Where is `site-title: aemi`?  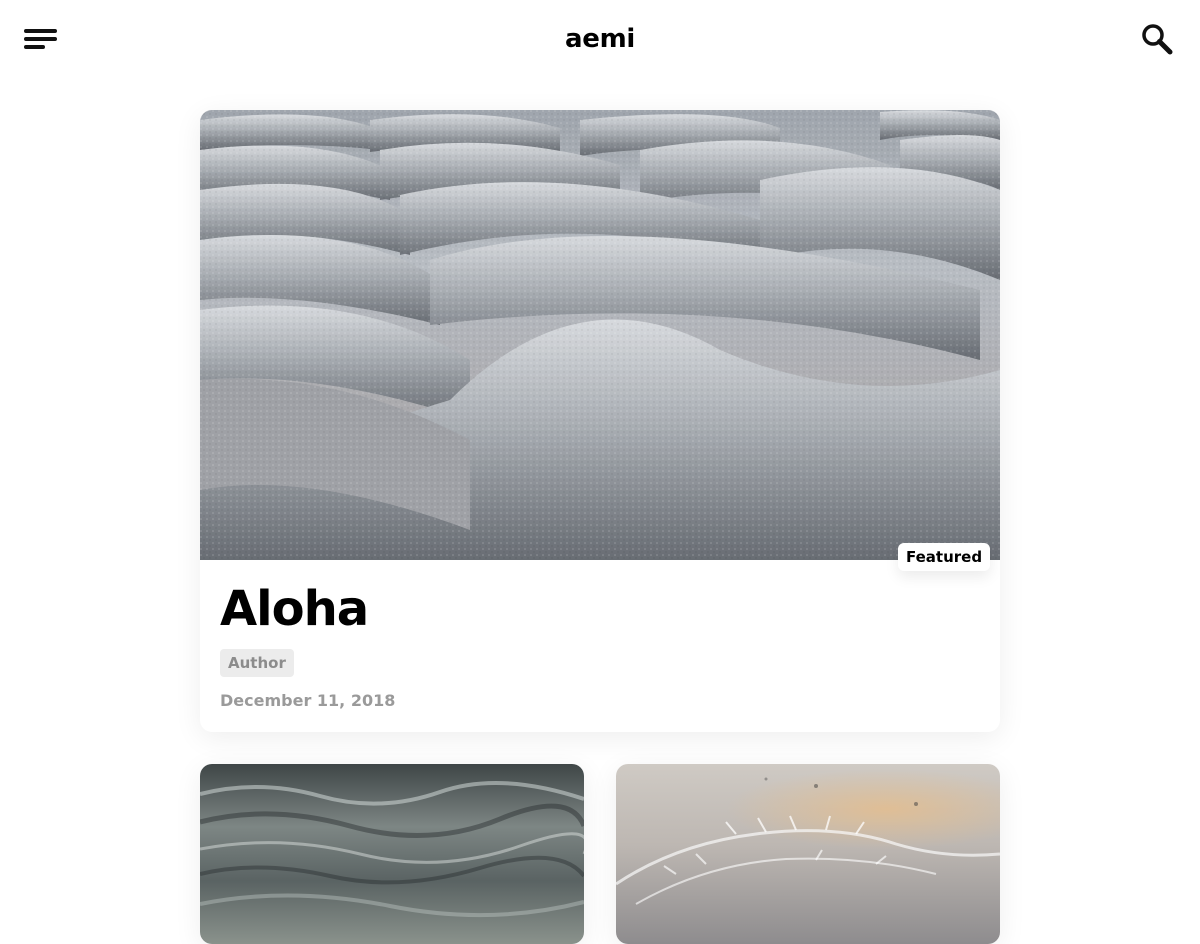
site-title: aemi is located at coordinates (600, 39).